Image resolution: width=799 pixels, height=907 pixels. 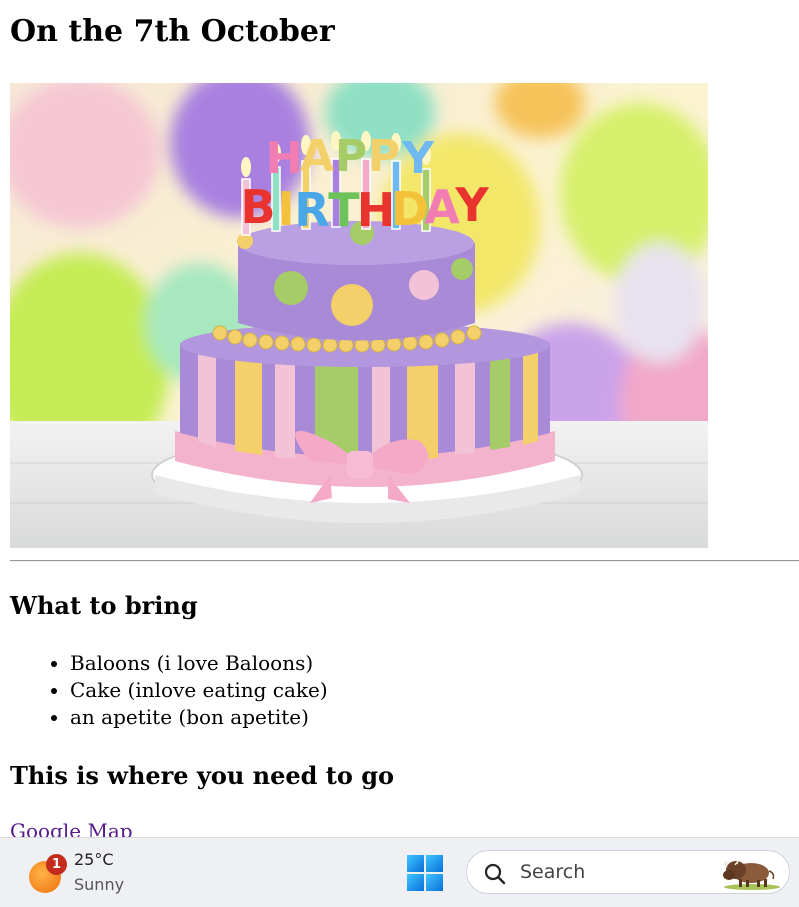 What do you see at coordinates (404, 561) in the screenshot?
I see `divider` at bounding box center [404, 561].